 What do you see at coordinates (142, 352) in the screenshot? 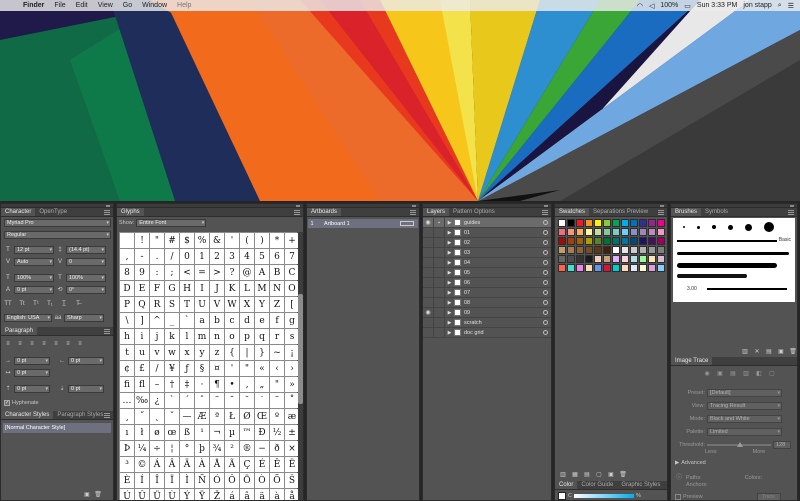
I see `glyph-cell: u` at bounding box center [142, 352].